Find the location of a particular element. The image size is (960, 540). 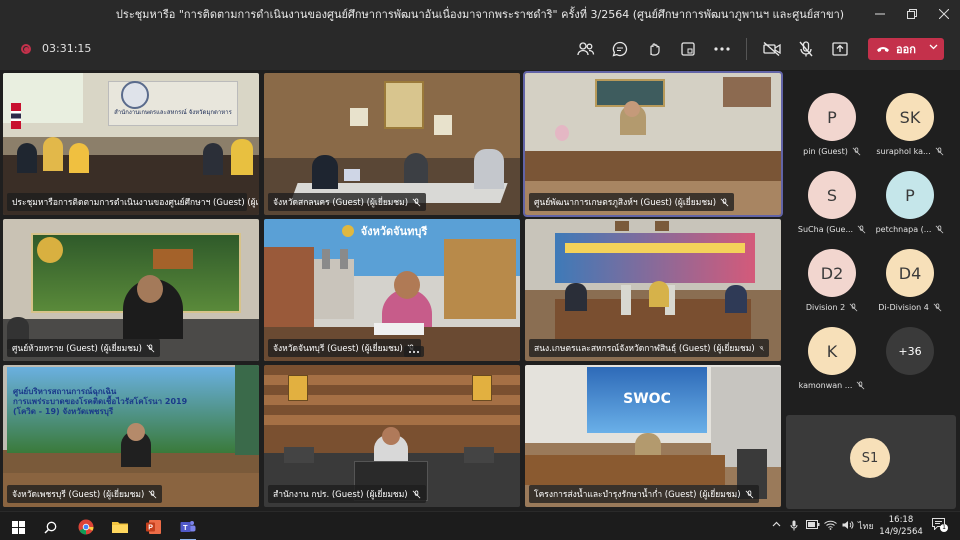

more-participants-button: +36 is located at coordinates (910, 351).